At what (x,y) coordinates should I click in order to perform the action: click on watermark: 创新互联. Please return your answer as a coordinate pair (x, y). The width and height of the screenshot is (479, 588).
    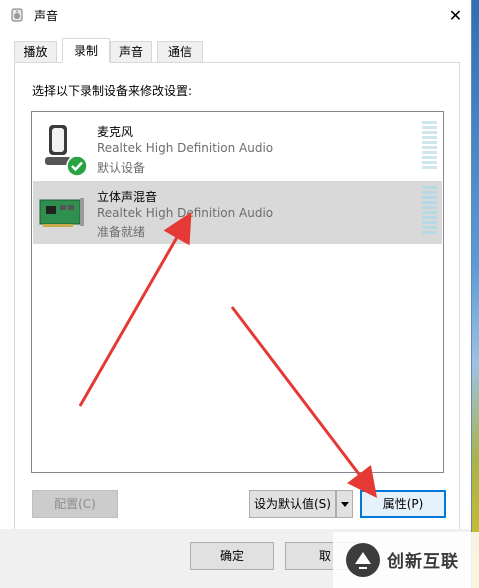
    Looking at the image, I should click on (406, 560).